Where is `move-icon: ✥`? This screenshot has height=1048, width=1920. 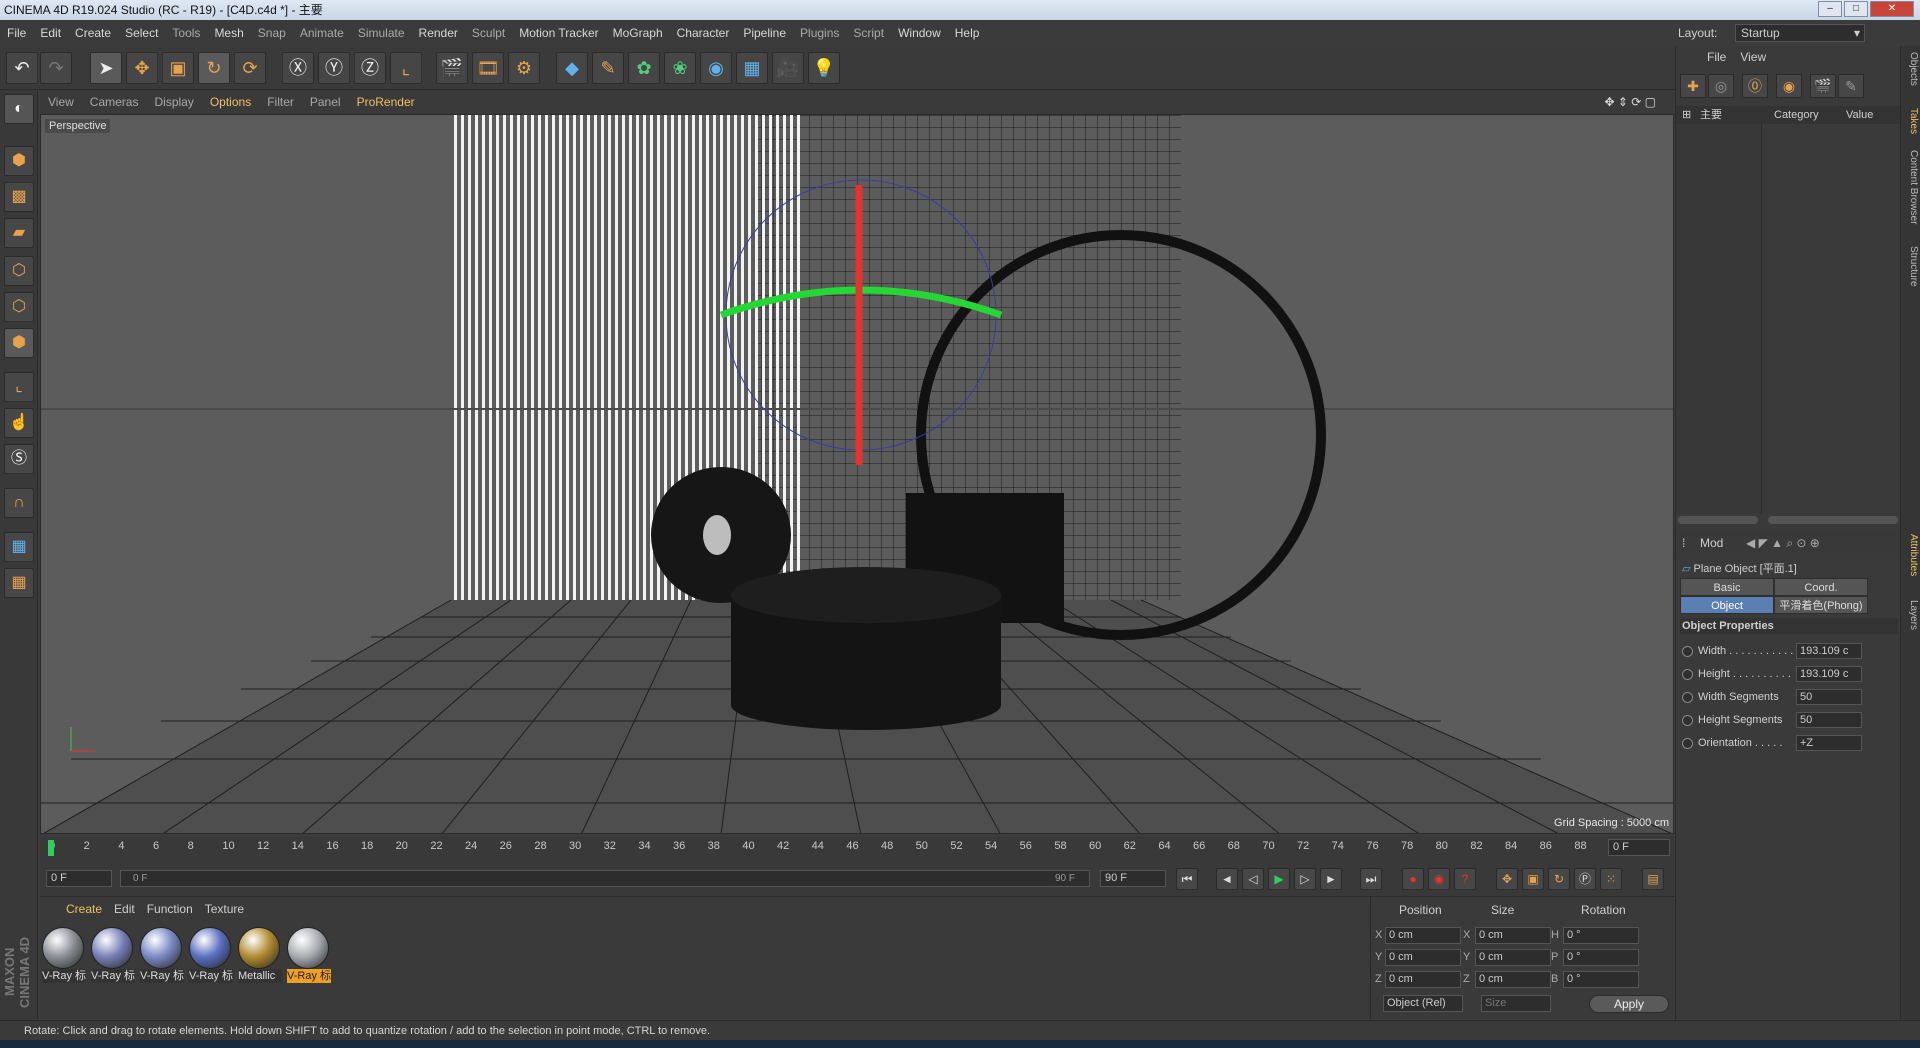 move-icon: ✥ is located at coordinates (142, 68).